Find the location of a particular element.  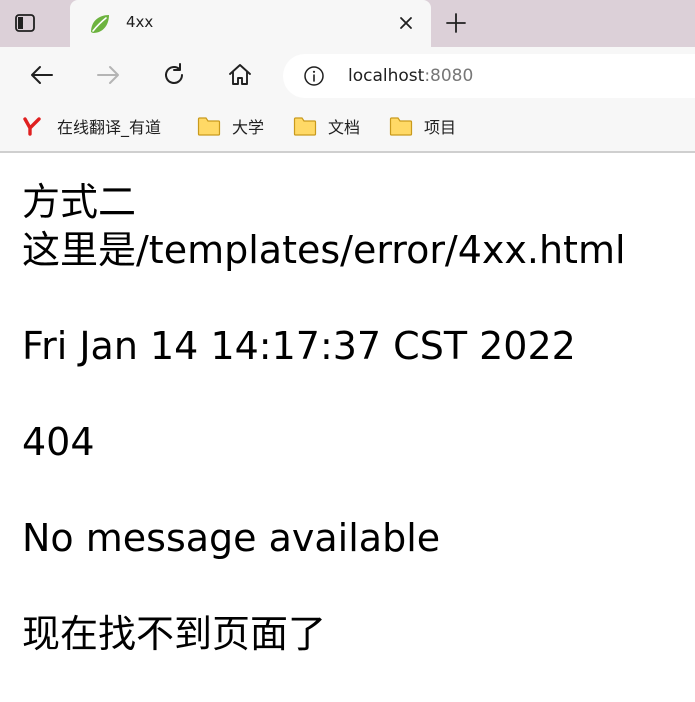

home-icon is located at coordinates (240, 75).